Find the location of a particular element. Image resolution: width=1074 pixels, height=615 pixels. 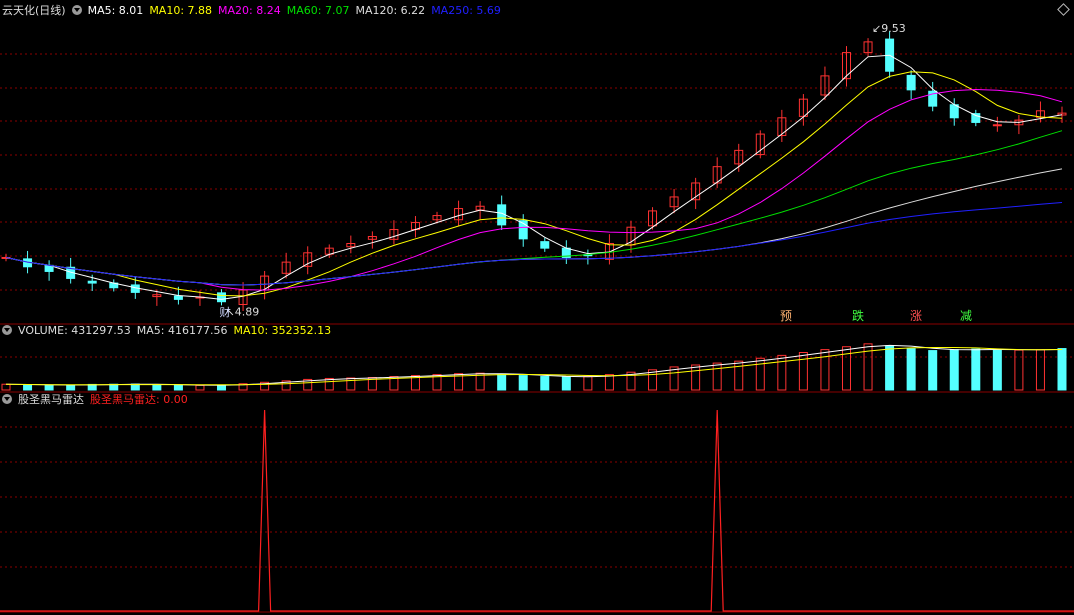

ma5-label: MA5: 8.01 is located at coordinates (115, 10).